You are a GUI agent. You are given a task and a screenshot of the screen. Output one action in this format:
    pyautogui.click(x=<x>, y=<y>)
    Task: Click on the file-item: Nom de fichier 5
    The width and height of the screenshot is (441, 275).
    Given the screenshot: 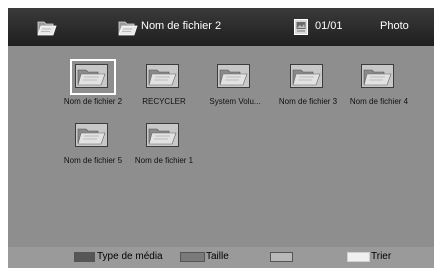 What is the action you would take?
    pyautogui.click(x=93, y=143)
    